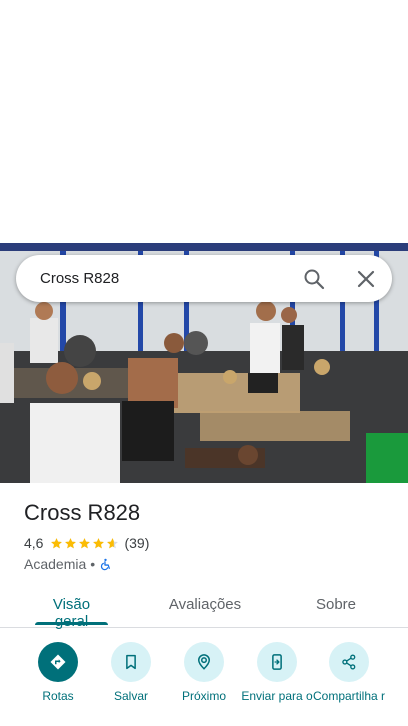 This screenshot has width=408, height=726. What do you see at coordinates (131, 662) in the screenshot?
I see `bookmark-icon` at bounding box center [131, 662].